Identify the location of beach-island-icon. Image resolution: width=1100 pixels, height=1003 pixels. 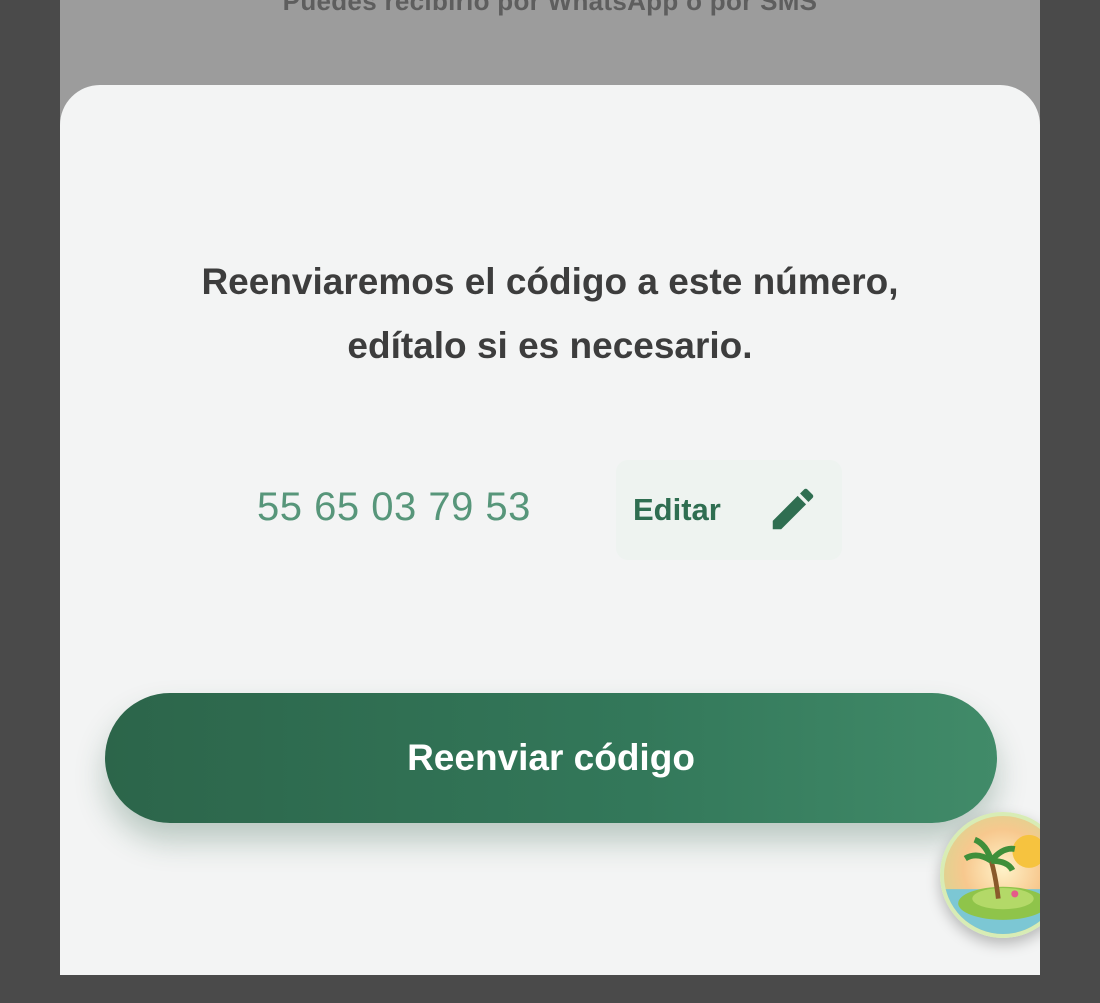
(992, 884).